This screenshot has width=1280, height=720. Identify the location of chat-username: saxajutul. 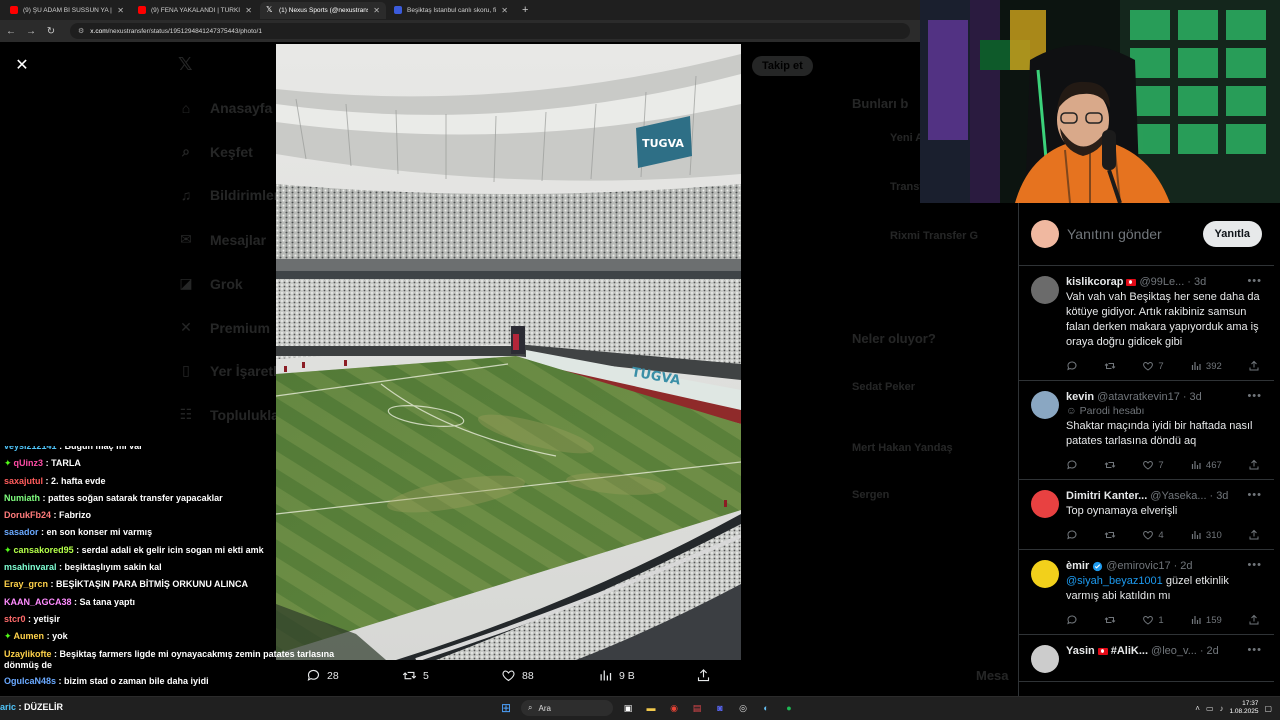
(23, 481).